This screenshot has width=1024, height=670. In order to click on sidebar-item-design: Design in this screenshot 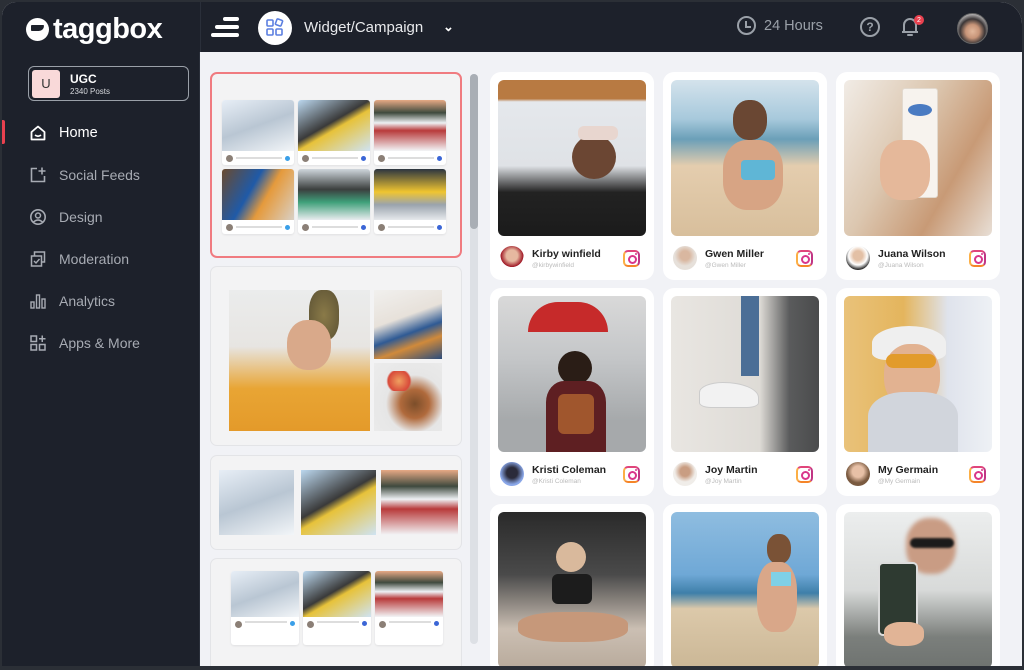, I will do `click(101, 217)`.